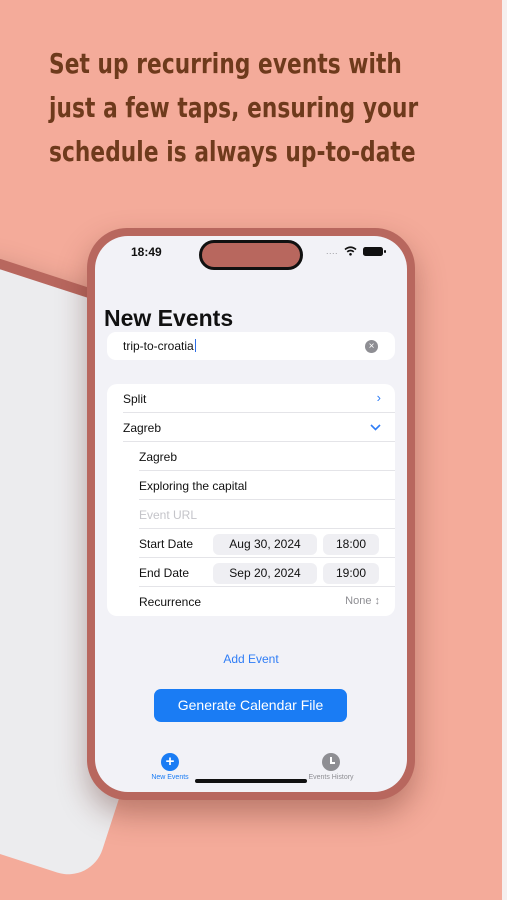  Describe the element at coordinates (193, 486) in the screenshot. I see `event-description-value: Exploring the capital` at that location.